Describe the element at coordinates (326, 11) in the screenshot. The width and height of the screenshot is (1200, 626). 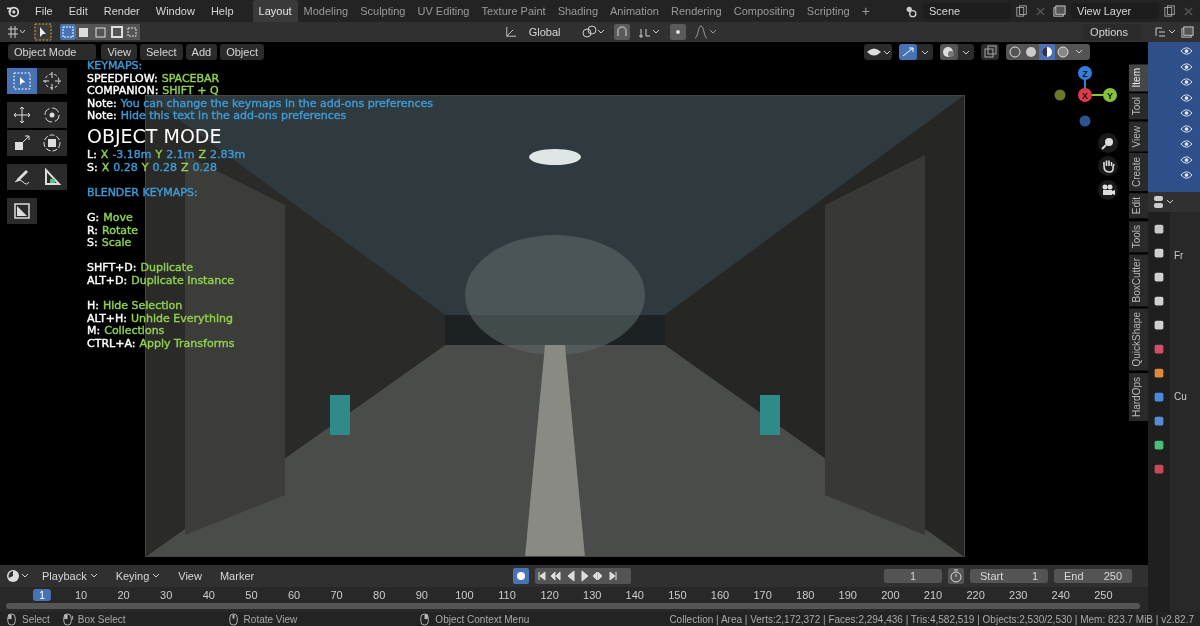
I see `workspace-tab: Modeling` at that location.